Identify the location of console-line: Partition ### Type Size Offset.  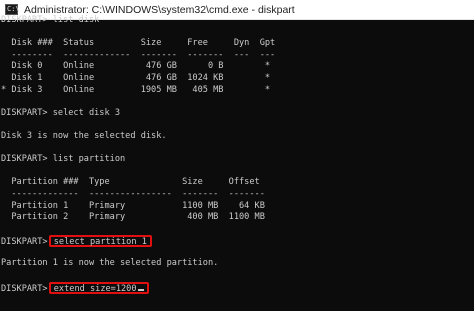
(130, 182).